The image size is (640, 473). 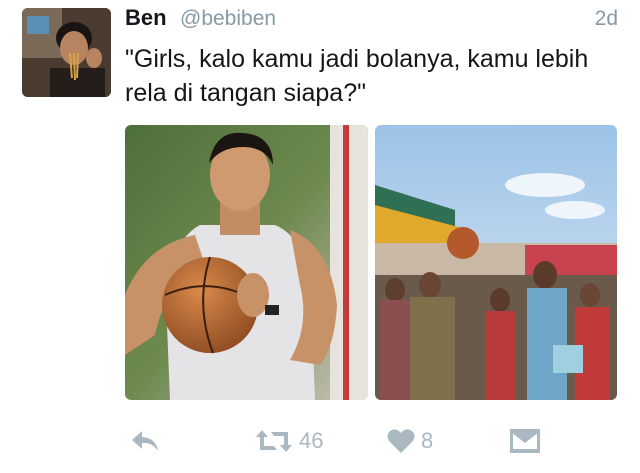 I want to click on like-button: 8, so click(x=410, y=441).